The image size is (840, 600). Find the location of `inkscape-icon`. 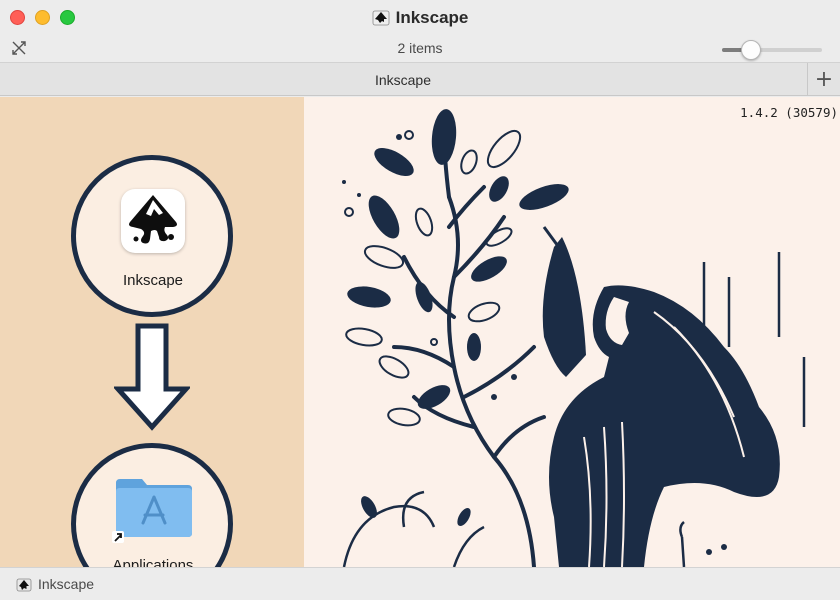

inkscape-icon is located at coordinates (381, 18).